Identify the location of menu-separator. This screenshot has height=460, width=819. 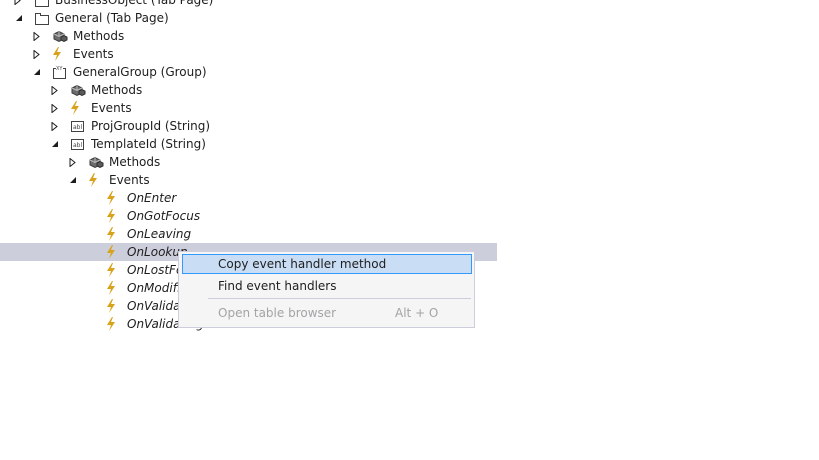
(339, 298).